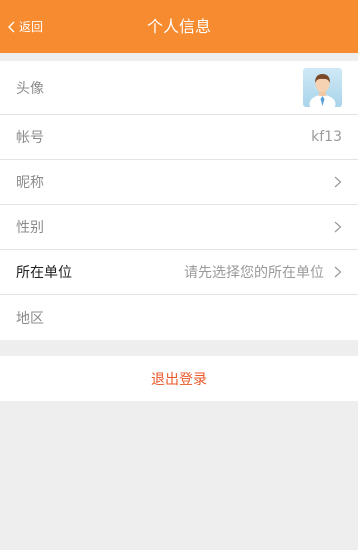  Describe the element at coordinates (179, 317) in the screenshot. I see `row-region: 地区` at that location.